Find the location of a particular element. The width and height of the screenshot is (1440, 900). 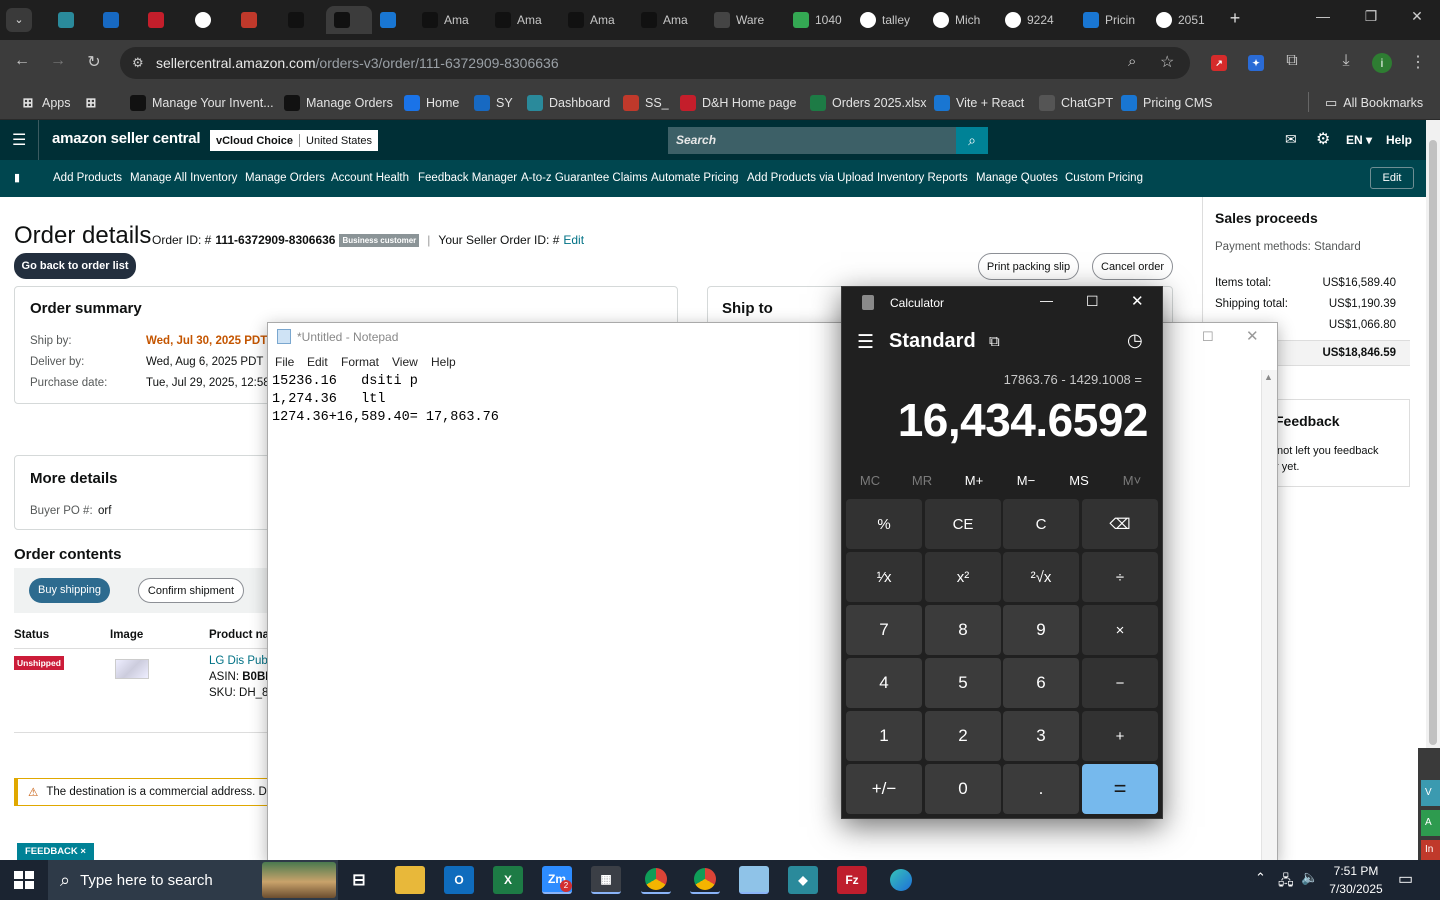

back-arrow-icon: ← is located at coordinates (22, 61).